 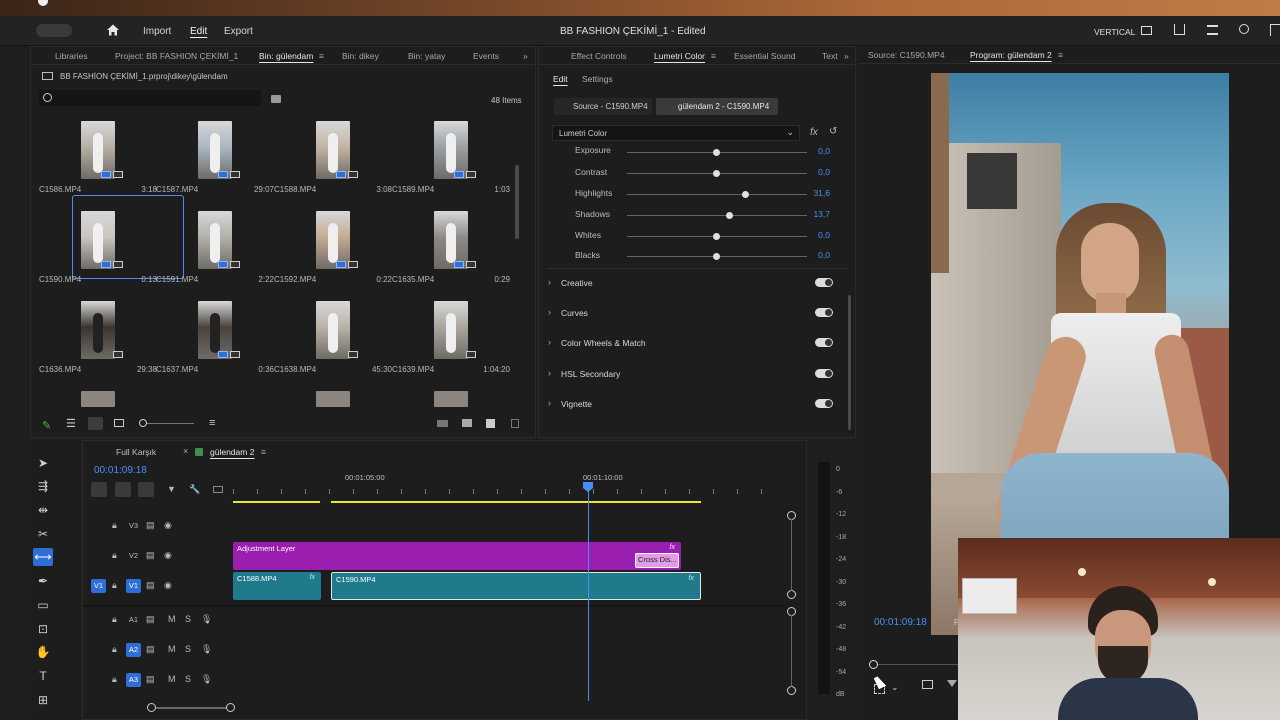 I want to click on razor-tool-icon: ✂, so click(x=43, y=534).